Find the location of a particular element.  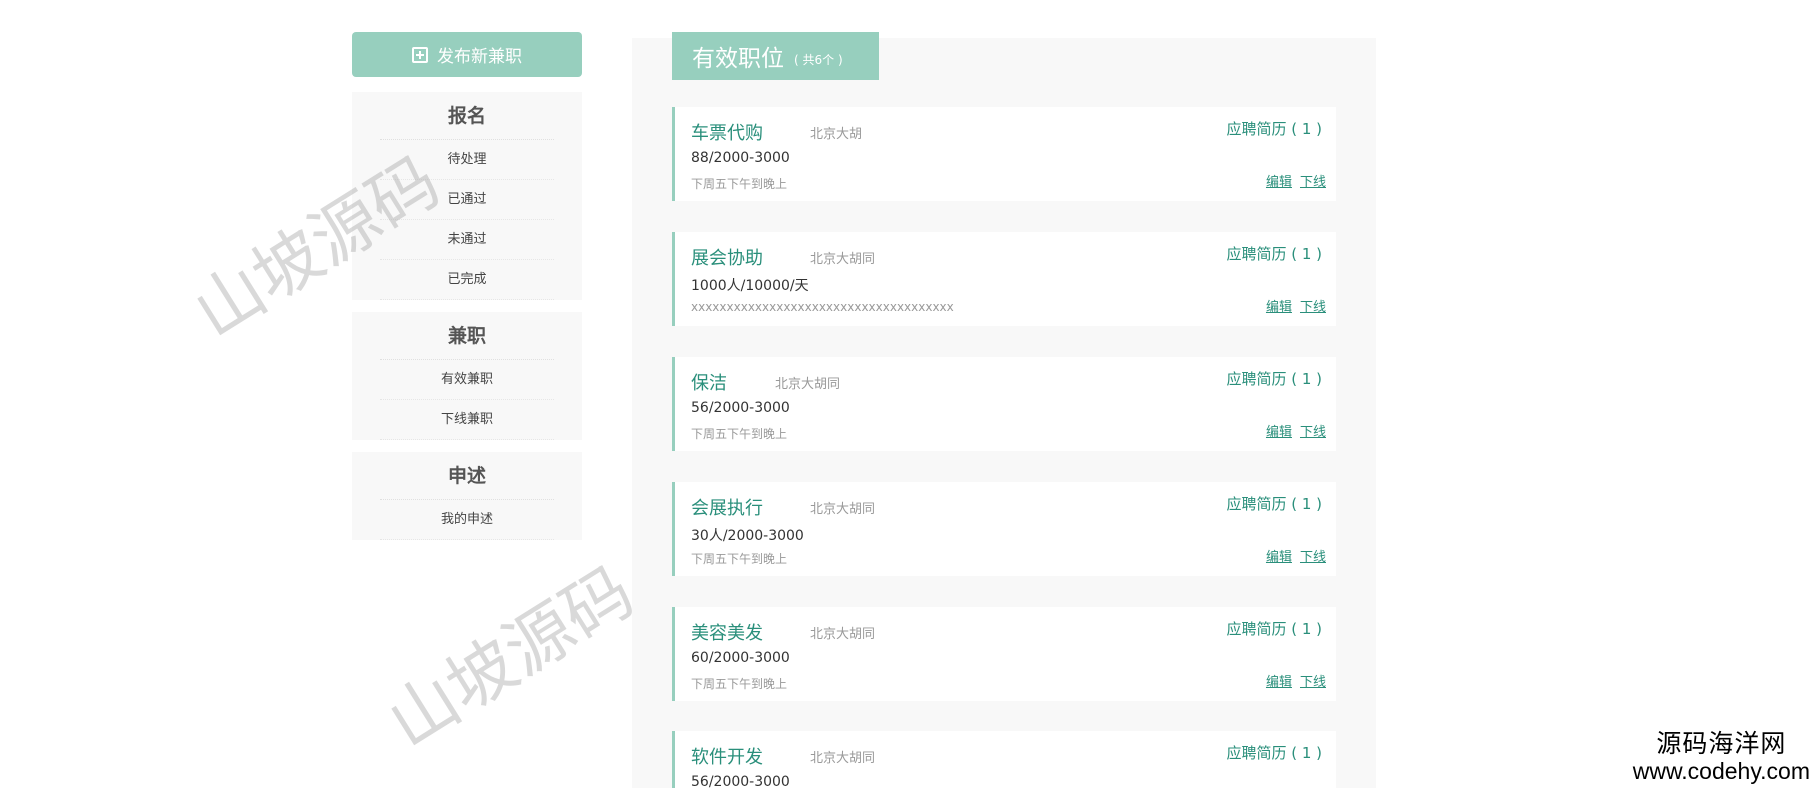

sidebar-item-approved: 已通过 is located at coordinates (467, 200).